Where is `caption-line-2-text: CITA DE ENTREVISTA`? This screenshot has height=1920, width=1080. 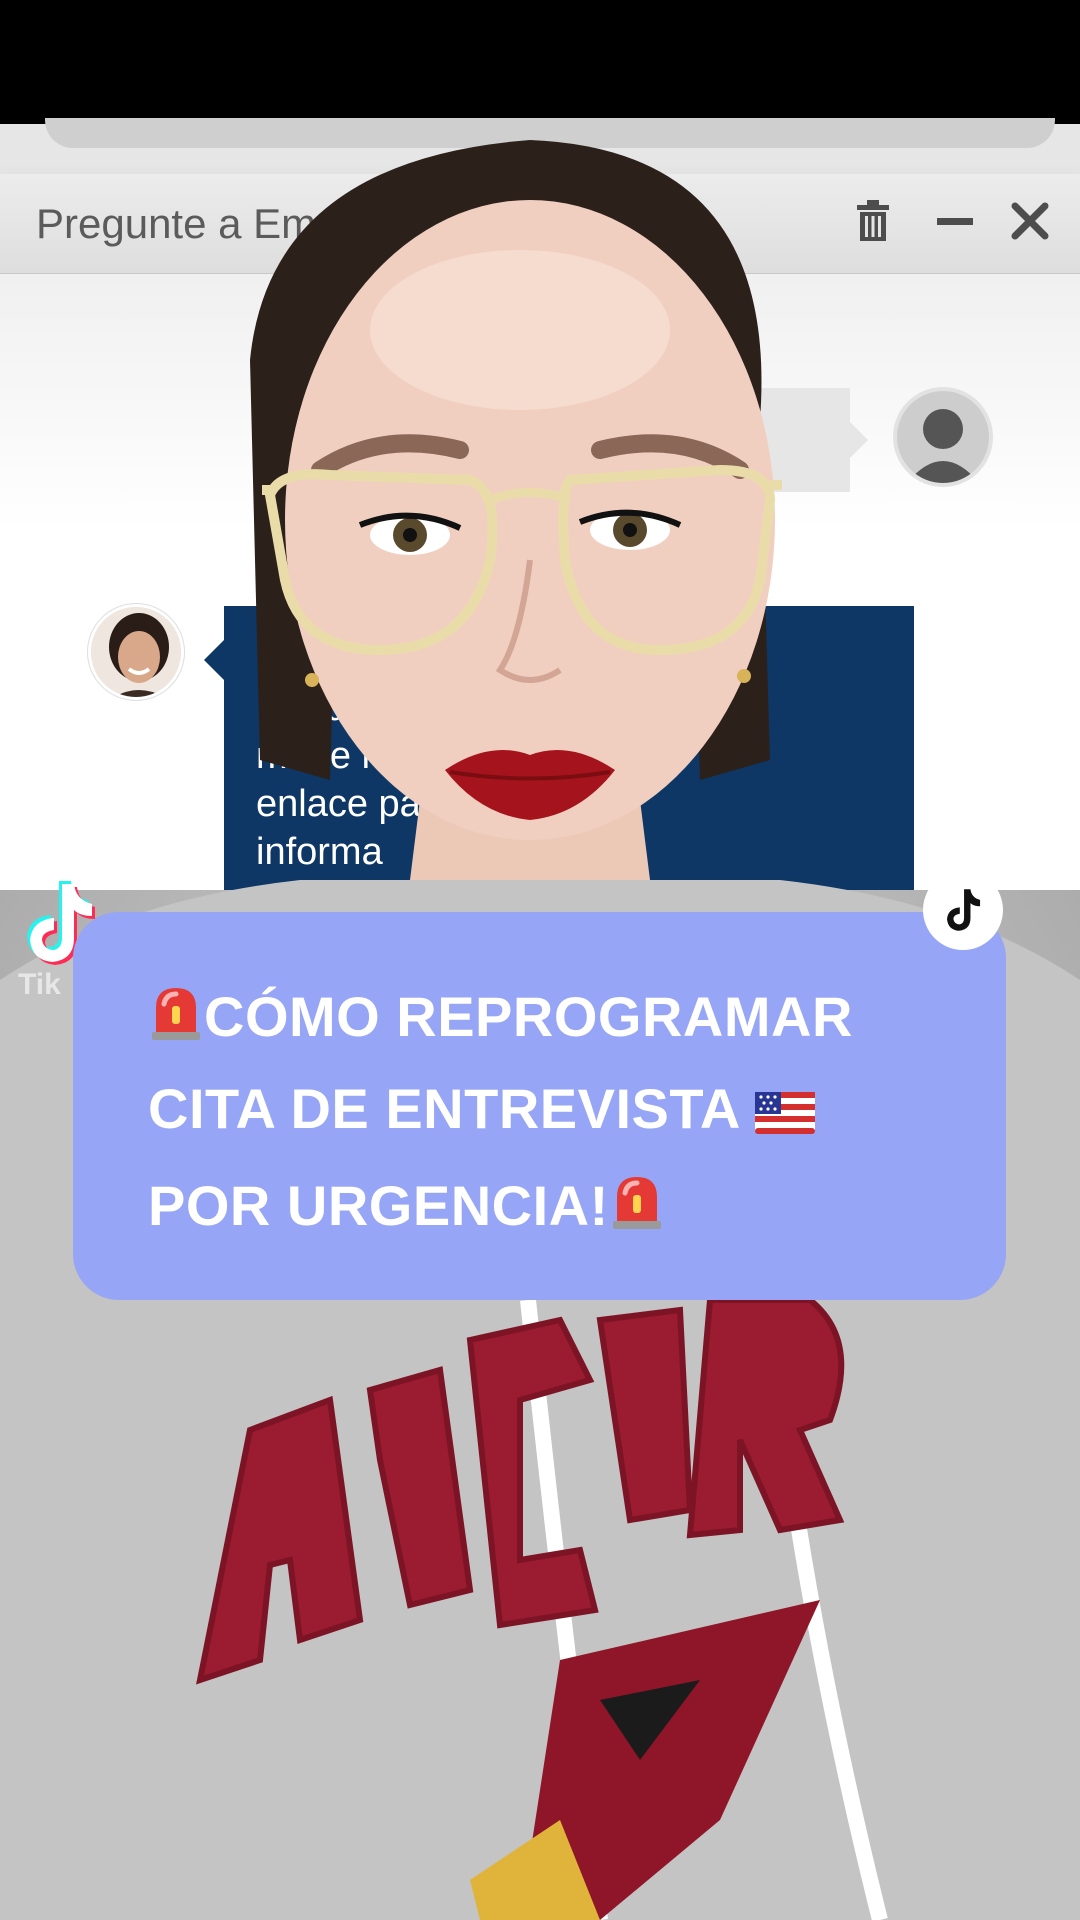 caption-line-2-text: CITA DE ENTREVISTA is located at coordinates (443, 1108).